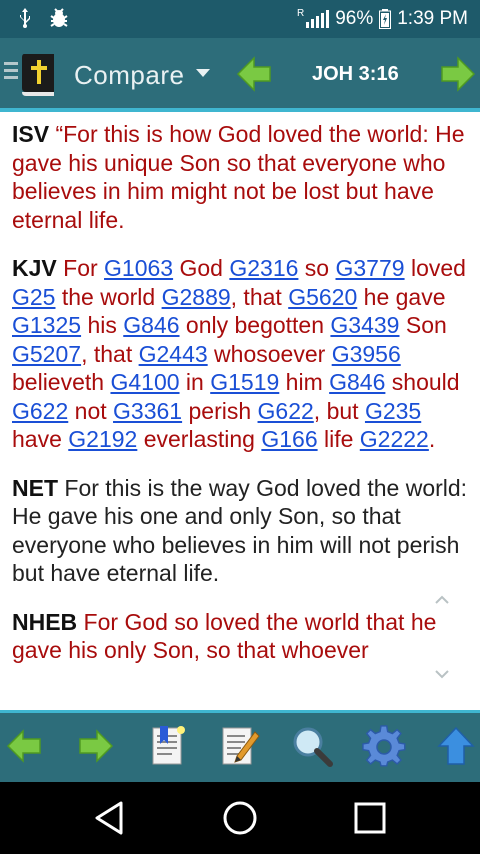  What do you see at coordinates (46, 354) in the screenshot?
I see `strongs-link: G5207` at bounding box center [46, 354].